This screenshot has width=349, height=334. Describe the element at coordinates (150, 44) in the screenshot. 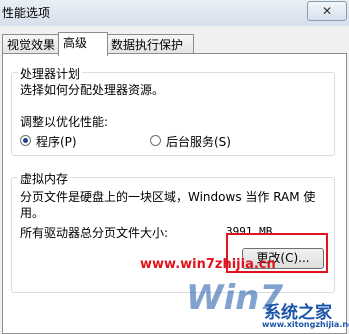

I see `tab-data-execution-prevention: 数据执行保护` at that location.